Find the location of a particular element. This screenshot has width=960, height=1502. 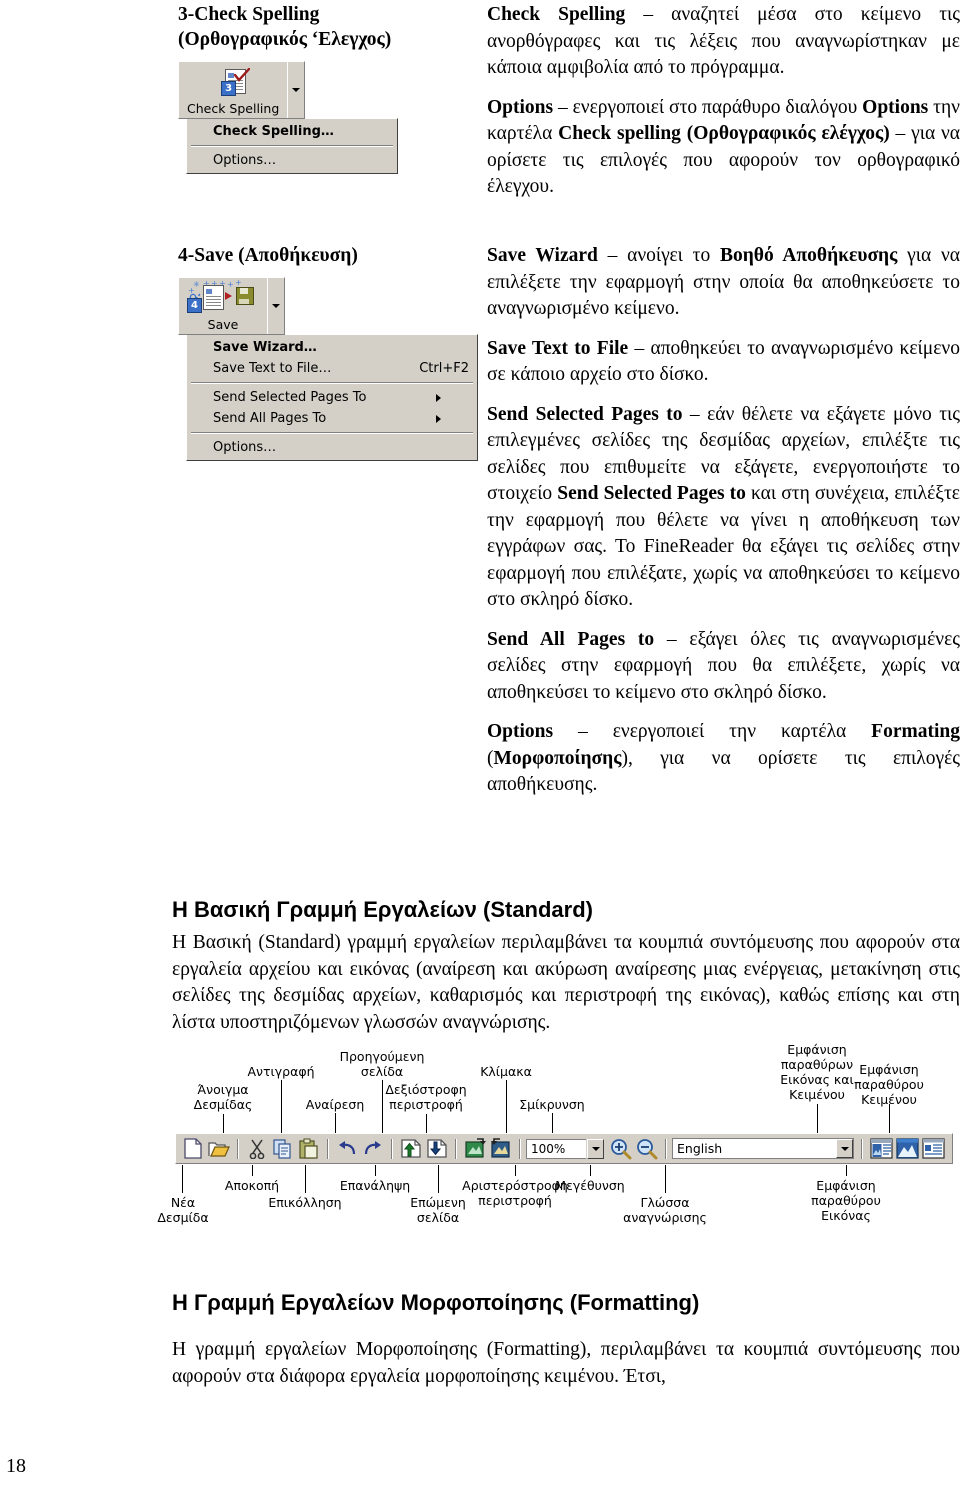

language-combo-arrow is located at coordinates (844, 1148).